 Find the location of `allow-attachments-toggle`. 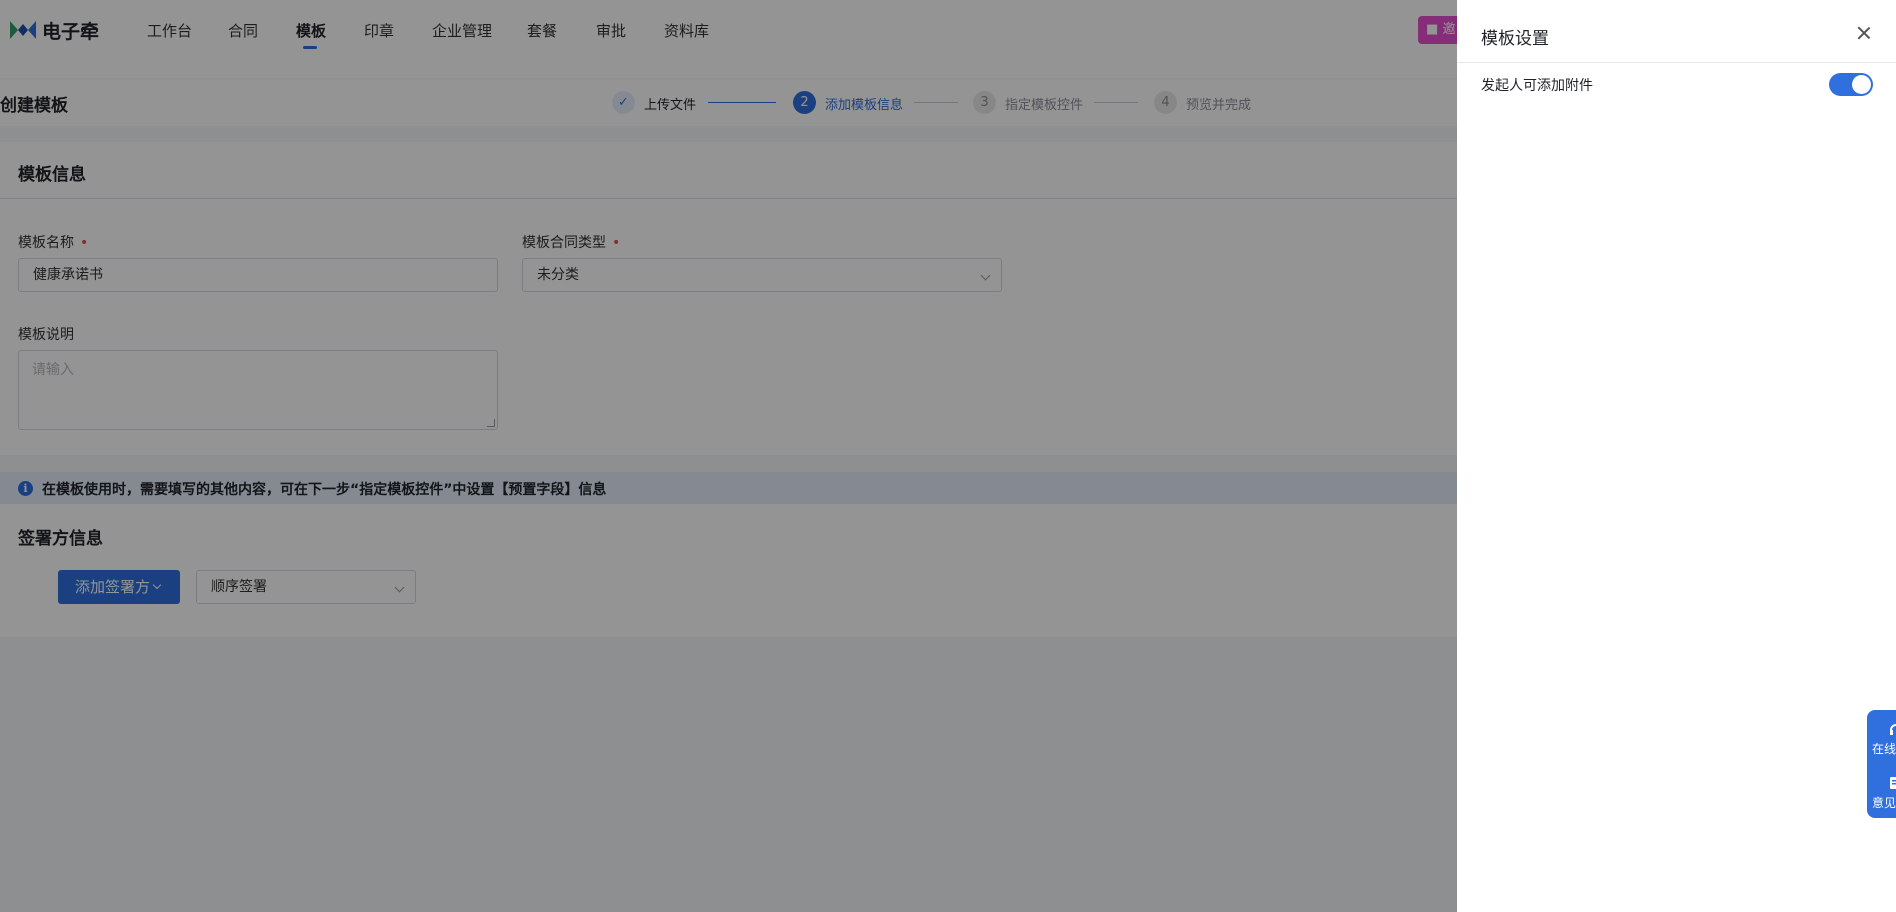

allow-attachments-toggle is located at coordinates (1851, 84).